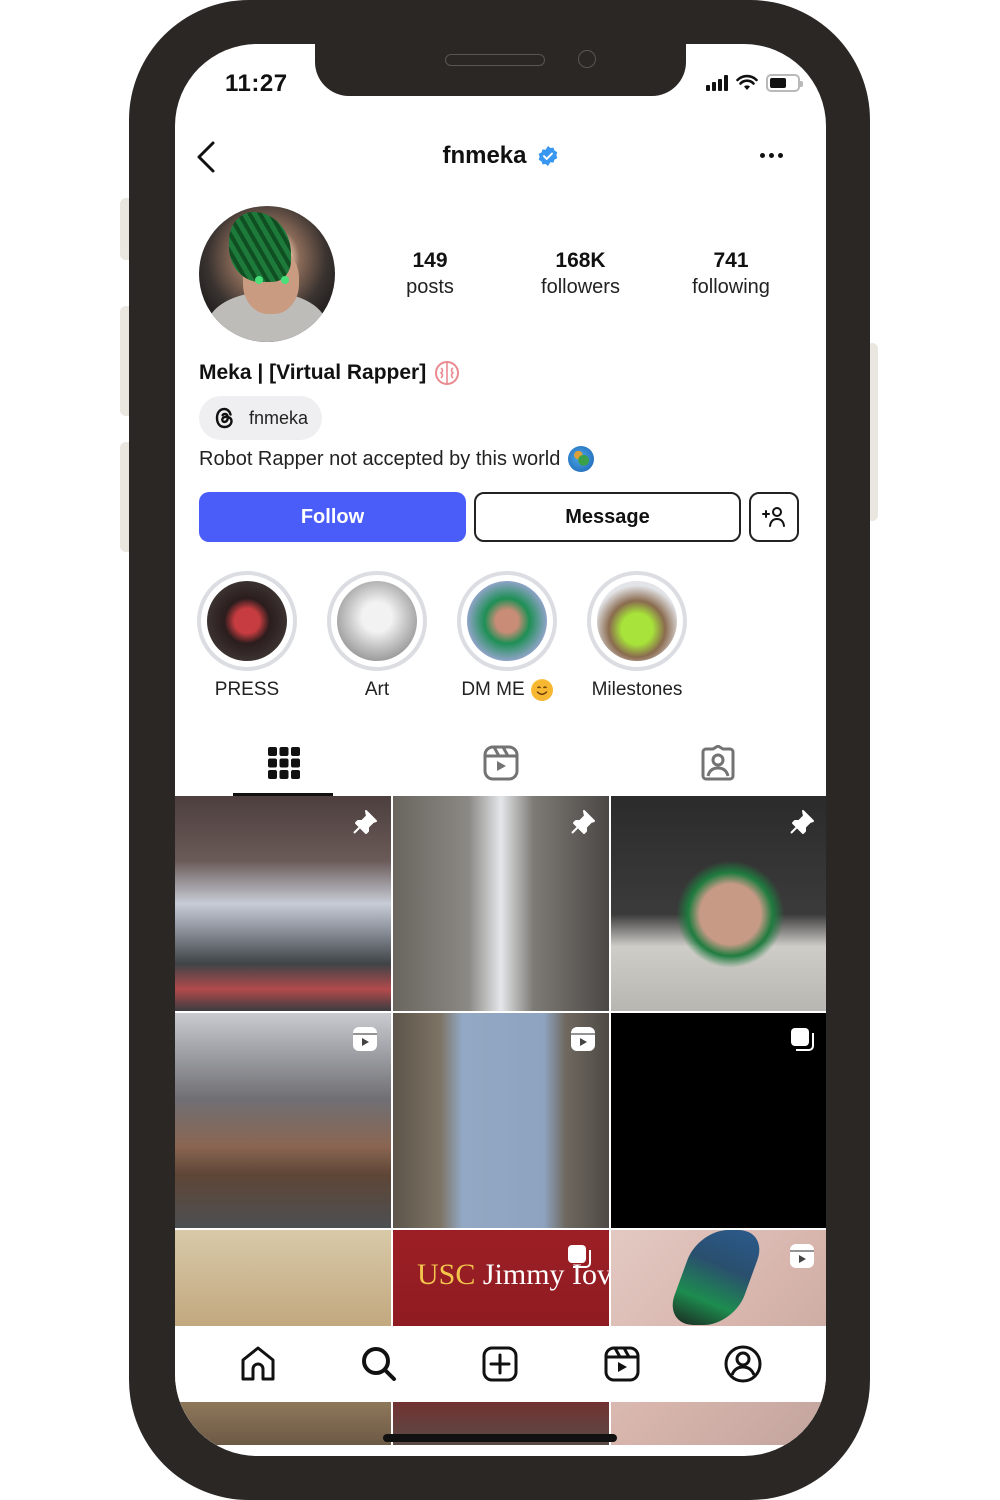  What do you see at coordinates (747, 82) in the screenshot?
I see `wifi-icon` at bounding box center [747, 82].